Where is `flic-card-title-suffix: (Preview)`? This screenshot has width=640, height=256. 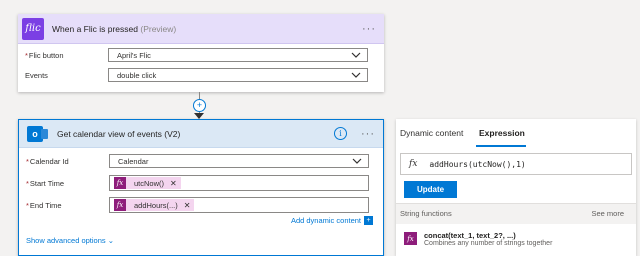 flic-card-title-suffix: (Preview) is located at coordinates (158, 28).